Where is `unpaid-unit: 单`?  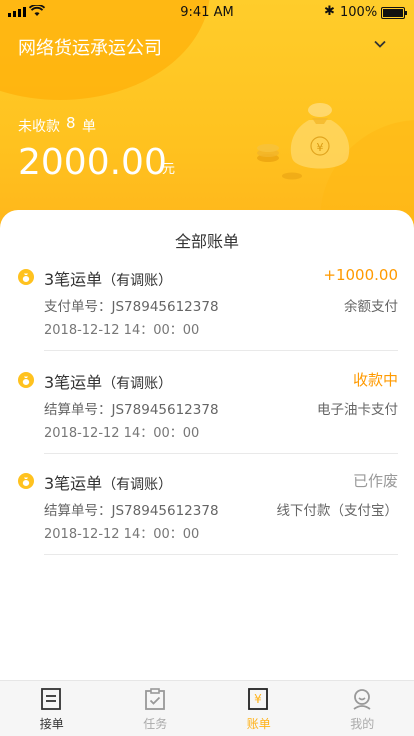
unpaid-unit: 单 is located at coordinates (89, 127).